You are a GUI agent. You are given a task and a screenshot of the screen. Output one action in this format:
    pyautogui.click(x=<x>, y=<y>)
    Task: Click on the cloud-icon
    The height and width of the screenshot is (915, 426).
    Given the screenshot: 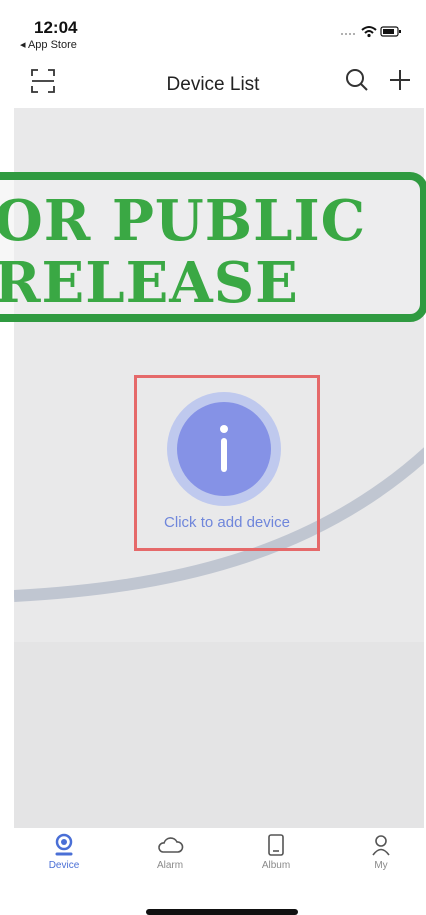 What is the action you would take?
    pyautogui.click(x=171, y=845)
    